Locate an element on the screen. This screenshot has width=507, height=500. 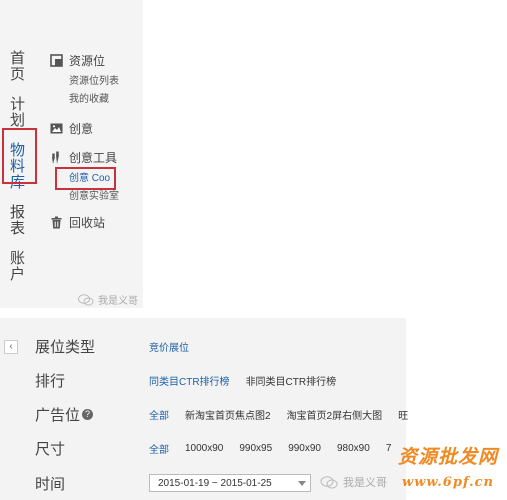
group-label: 创意工具 is located at coordinates (93, 157).